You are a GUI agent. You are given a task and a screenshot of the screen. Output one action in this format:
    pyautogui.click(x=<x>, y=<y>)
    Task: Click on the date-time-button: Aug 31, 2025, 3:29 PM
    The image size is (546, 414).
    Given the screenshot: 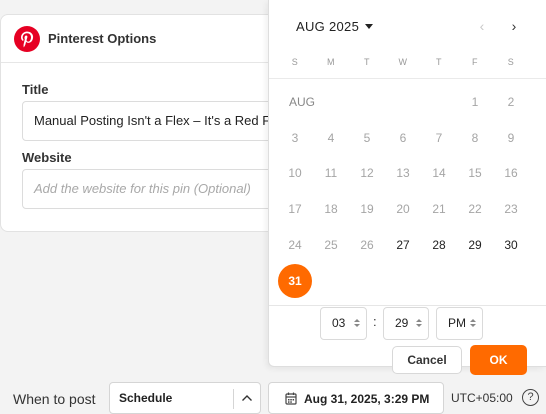 What is the action you would take?
    pyautogui.click(x=356, y=398)
    